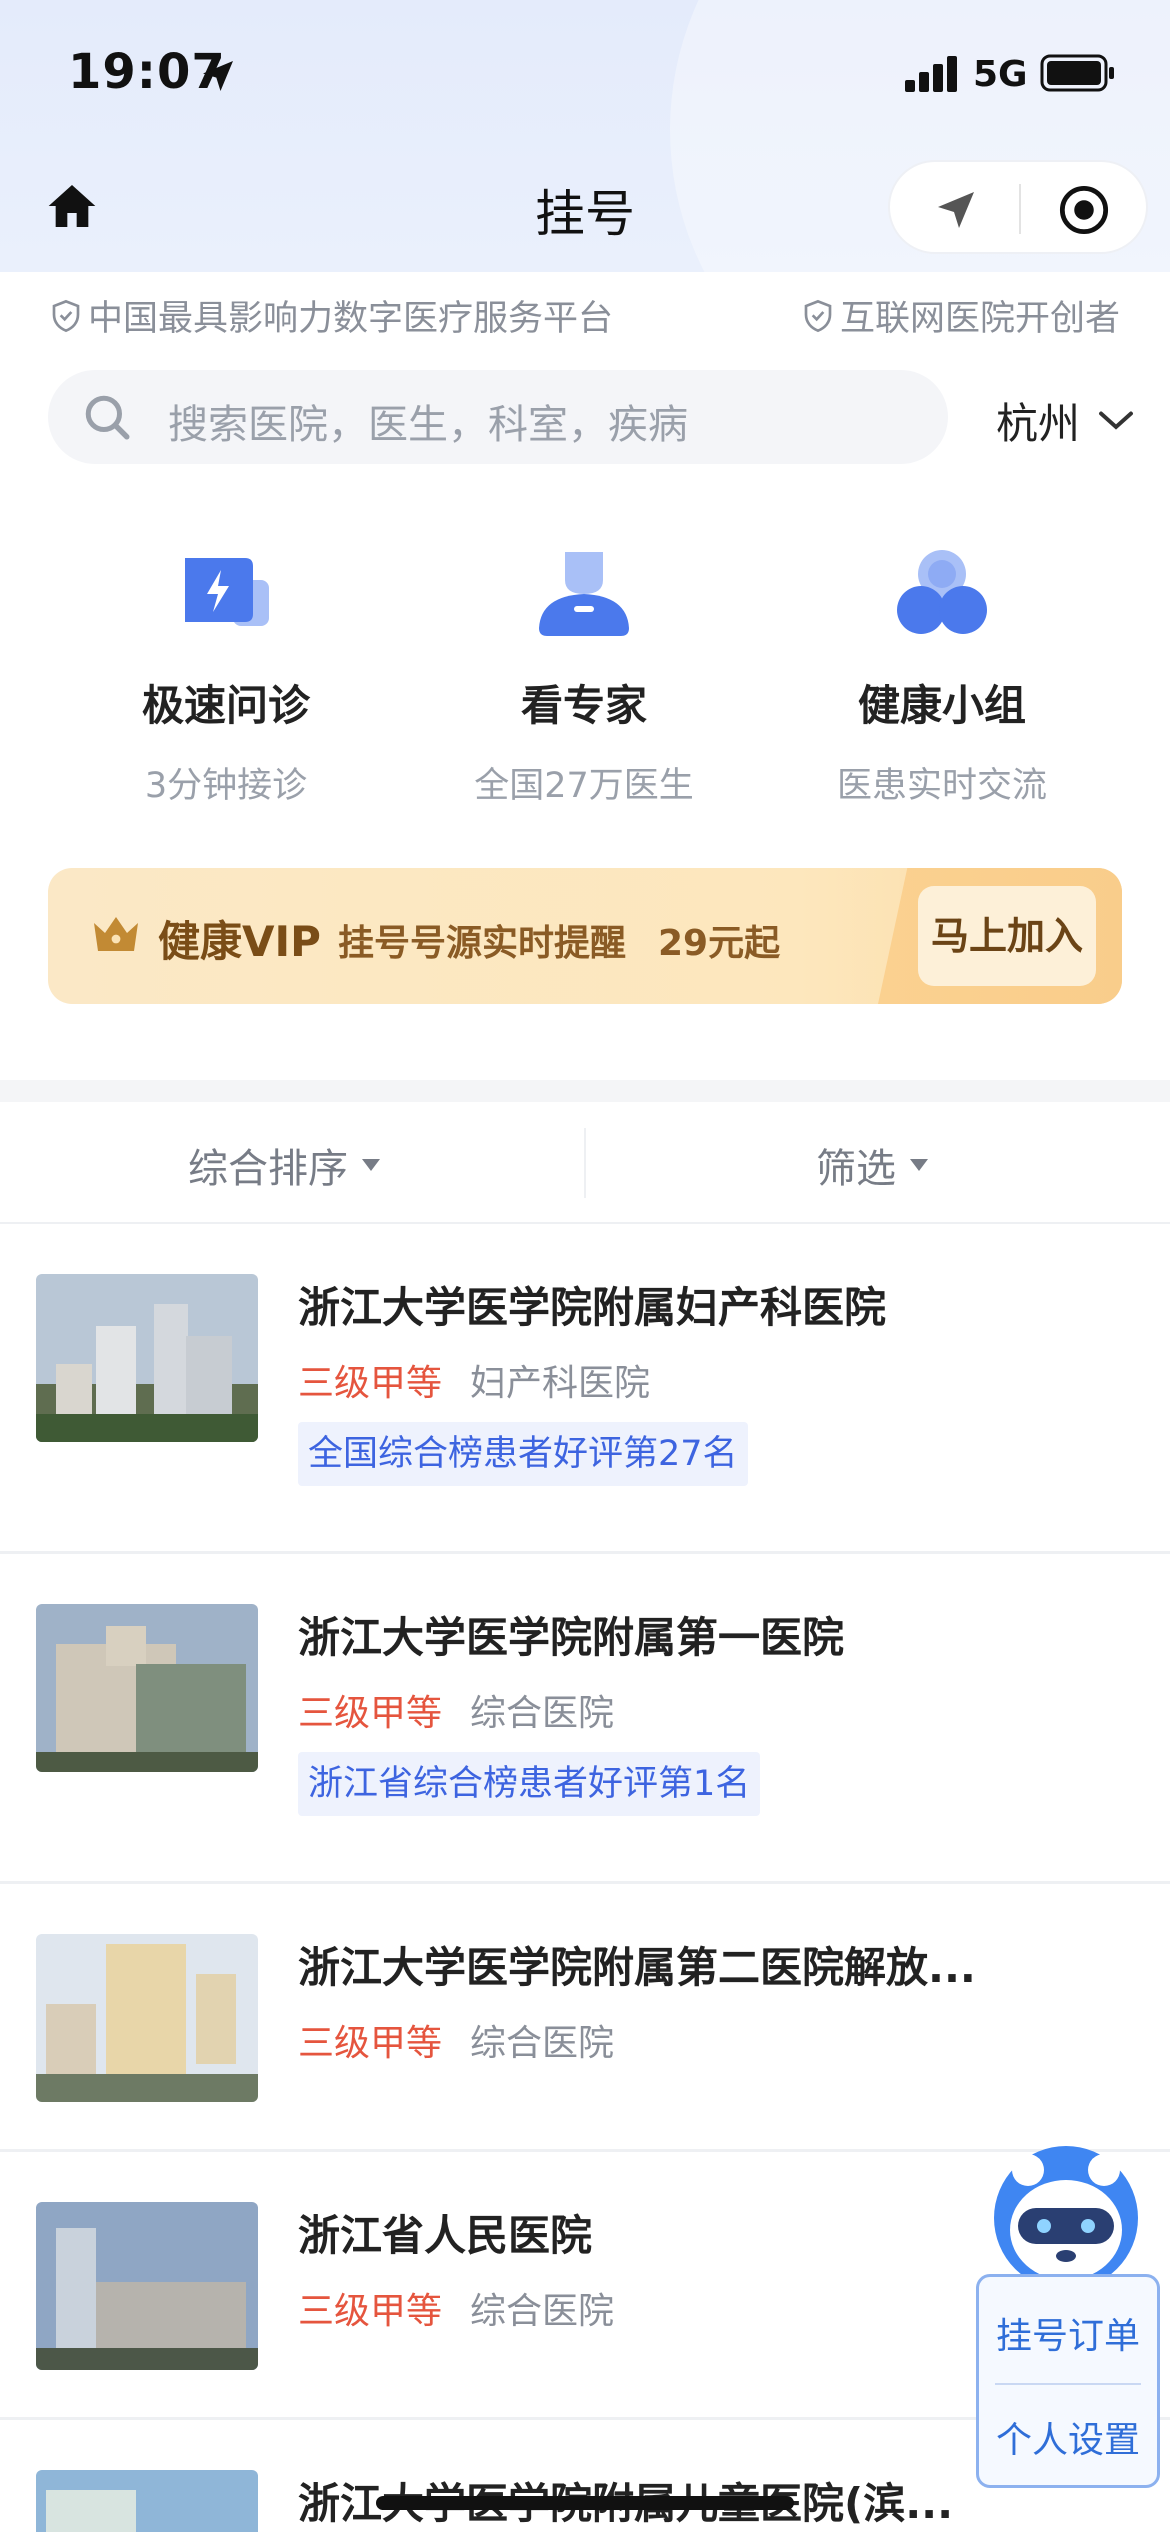  Describe the element at coordinates (428, 425) in the screenshot. I see `search-placeholder: 搜索医院，医生，科室，疾病` at that location.